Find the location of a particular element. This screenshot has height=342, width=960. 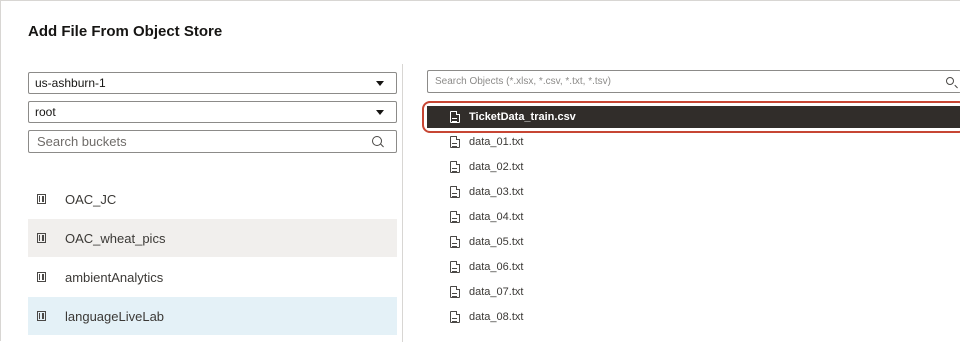

bucket-label: languageLiveLab is located at coordinates (115, 316).